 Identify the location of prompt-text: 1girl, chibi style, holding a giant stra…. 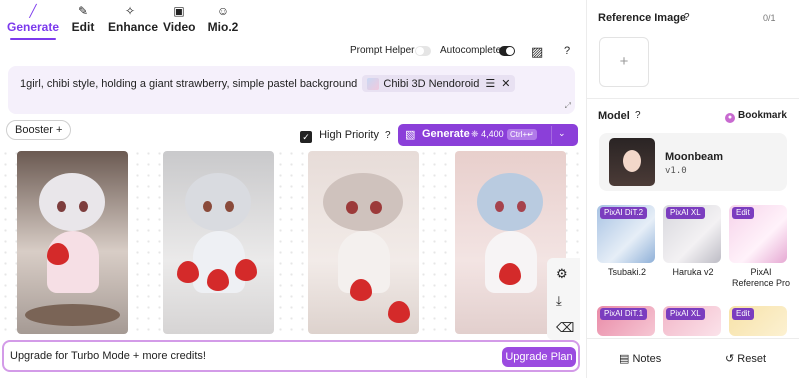
(188, 84).